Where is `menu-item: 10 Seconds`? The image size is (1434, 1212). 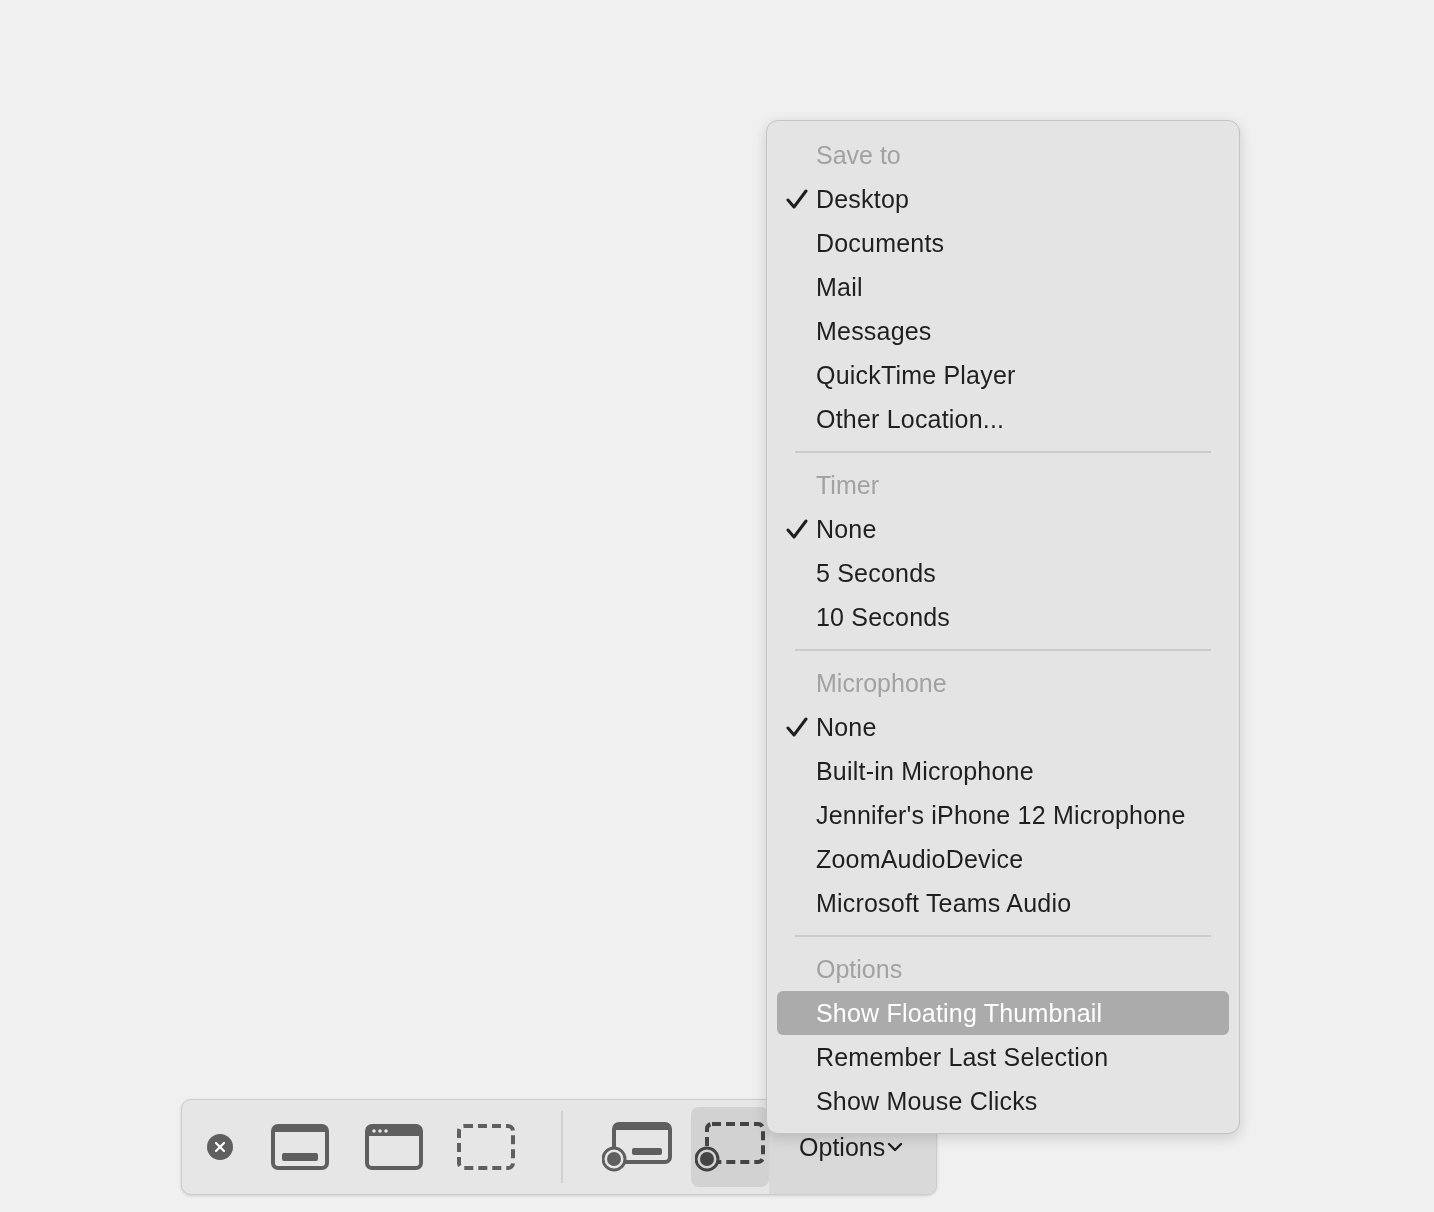
menu-item: 10 Seconds is located at coordinates (1003, 617).